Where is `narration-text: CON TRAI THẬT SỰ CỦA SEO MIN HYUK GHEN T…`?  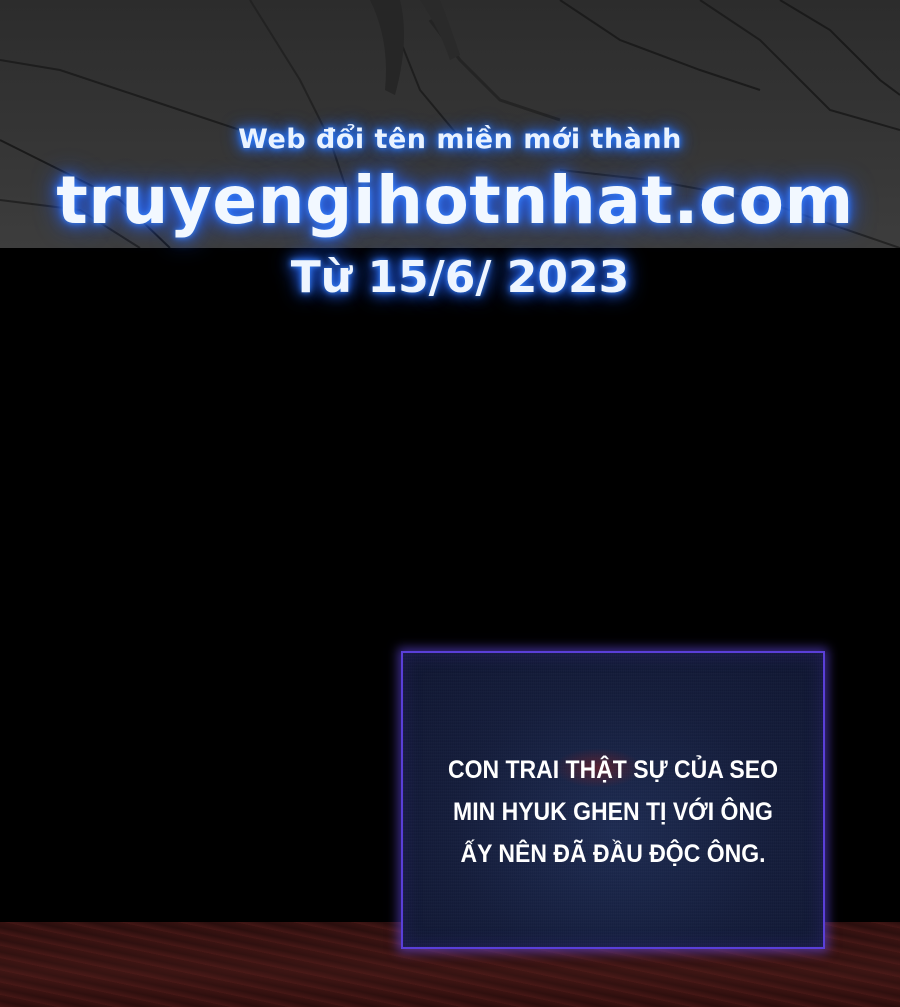 narration-text: CON TRAI THẬT SỰ CỦA SEO MIN HYUK GHEN T… is located at coordinates (613, 812).